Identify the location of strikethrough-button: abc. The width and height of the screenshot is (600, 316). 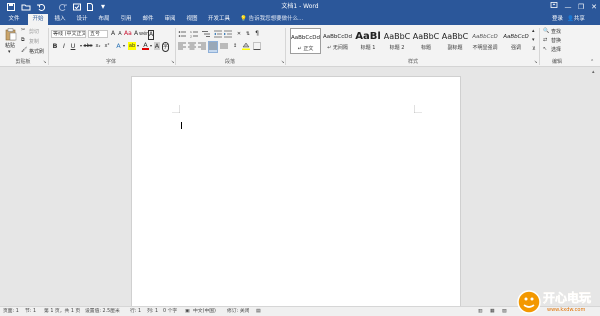
(88, 46).